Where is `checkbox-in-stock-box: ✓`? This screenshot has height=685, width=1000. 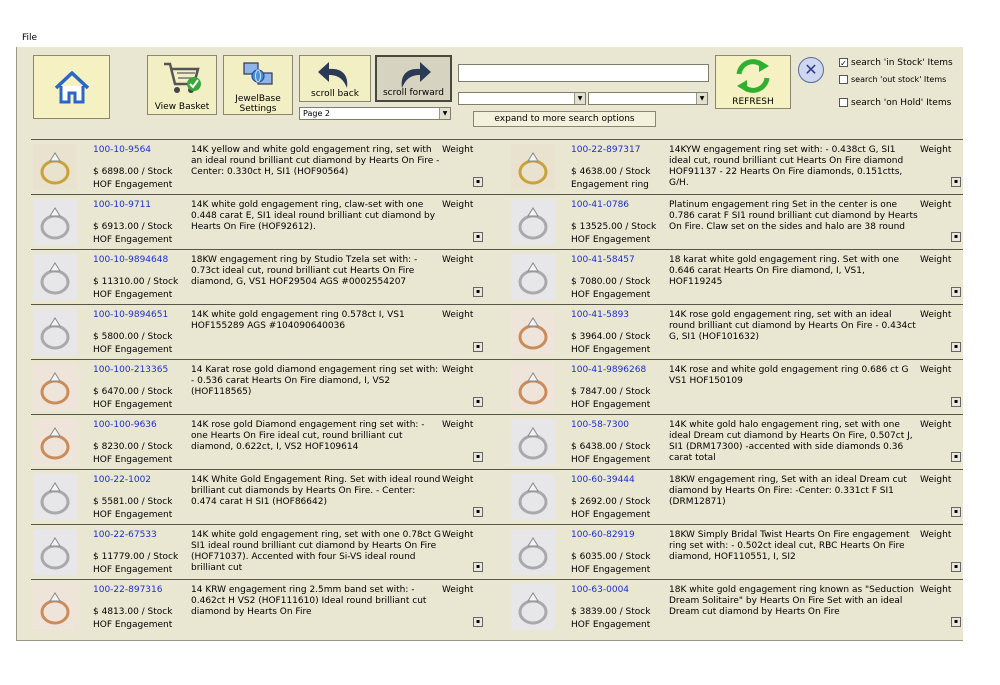 checkbox-in-stock-box: ✓ is located at coordinates (843, 63).